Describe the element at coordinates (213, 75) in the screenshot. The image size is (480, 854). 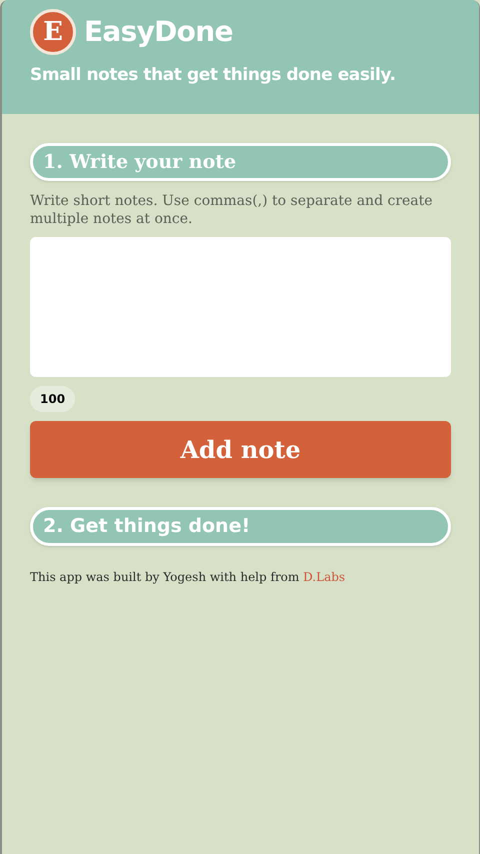
I see `tagline: Small notes that get things done easily.` at that location.